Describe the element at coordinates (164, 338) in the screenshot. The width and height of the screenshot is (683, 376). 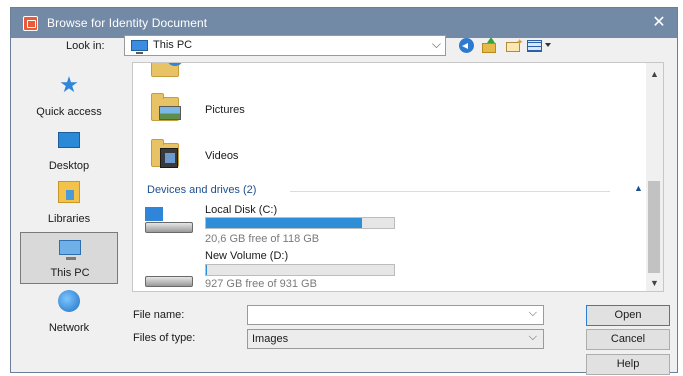
I see `files-of-type-label: Files of type:` at that location.